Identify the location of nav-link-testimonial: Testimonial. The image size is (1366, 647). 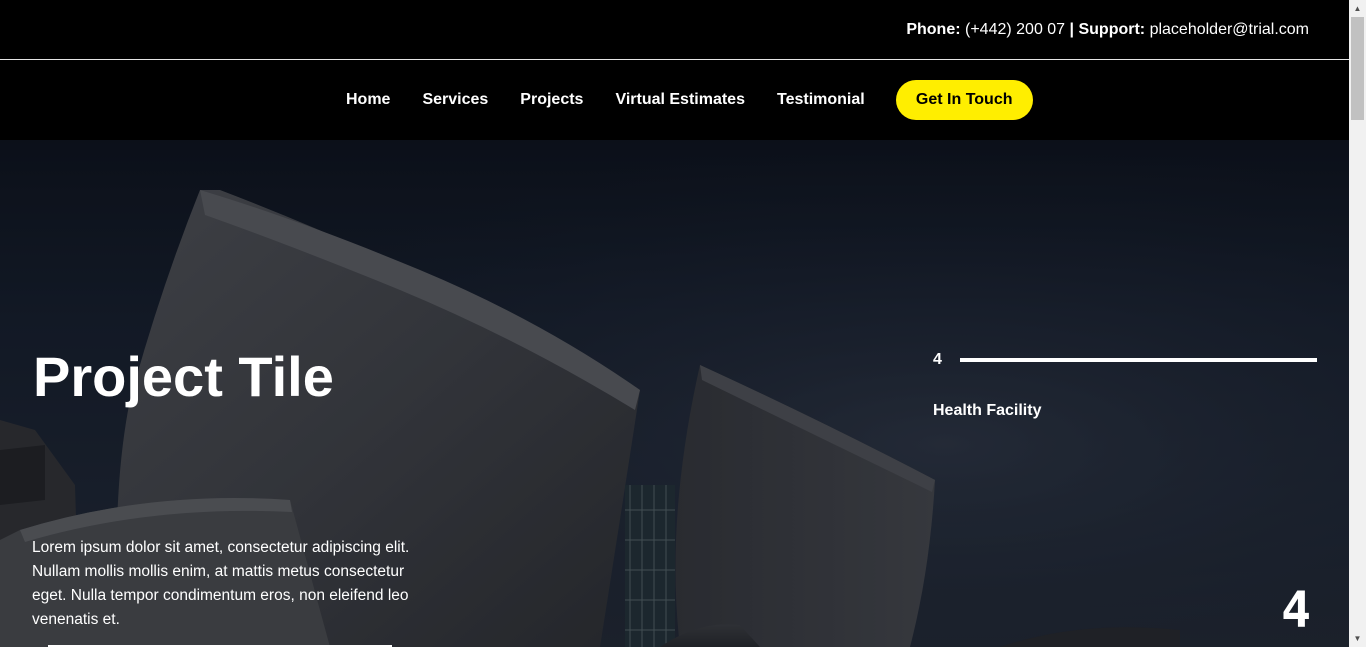
(821, 100).